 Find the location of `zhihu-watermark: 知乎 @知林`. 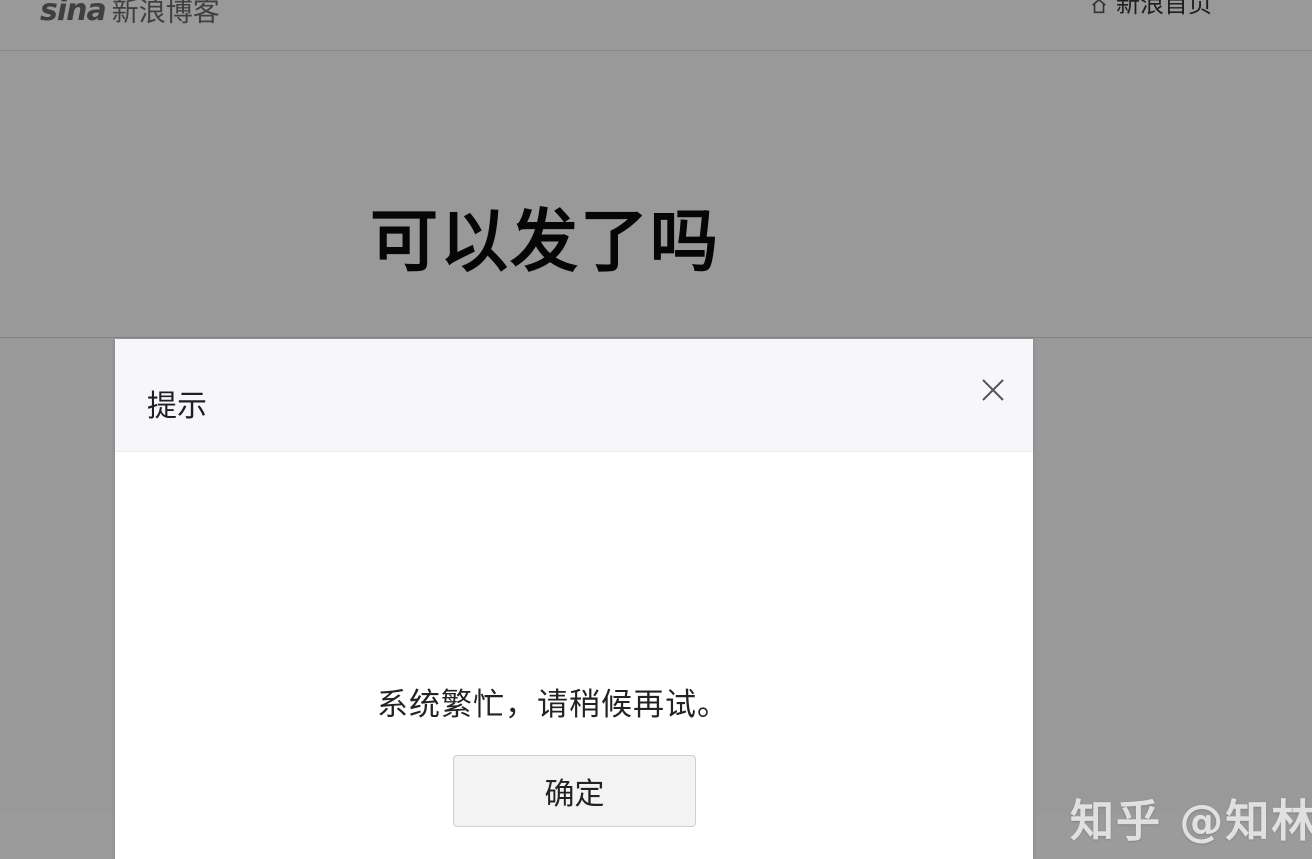

zhihu-watermark: 知乎 @知林 is located at coordinates (1191, 821).